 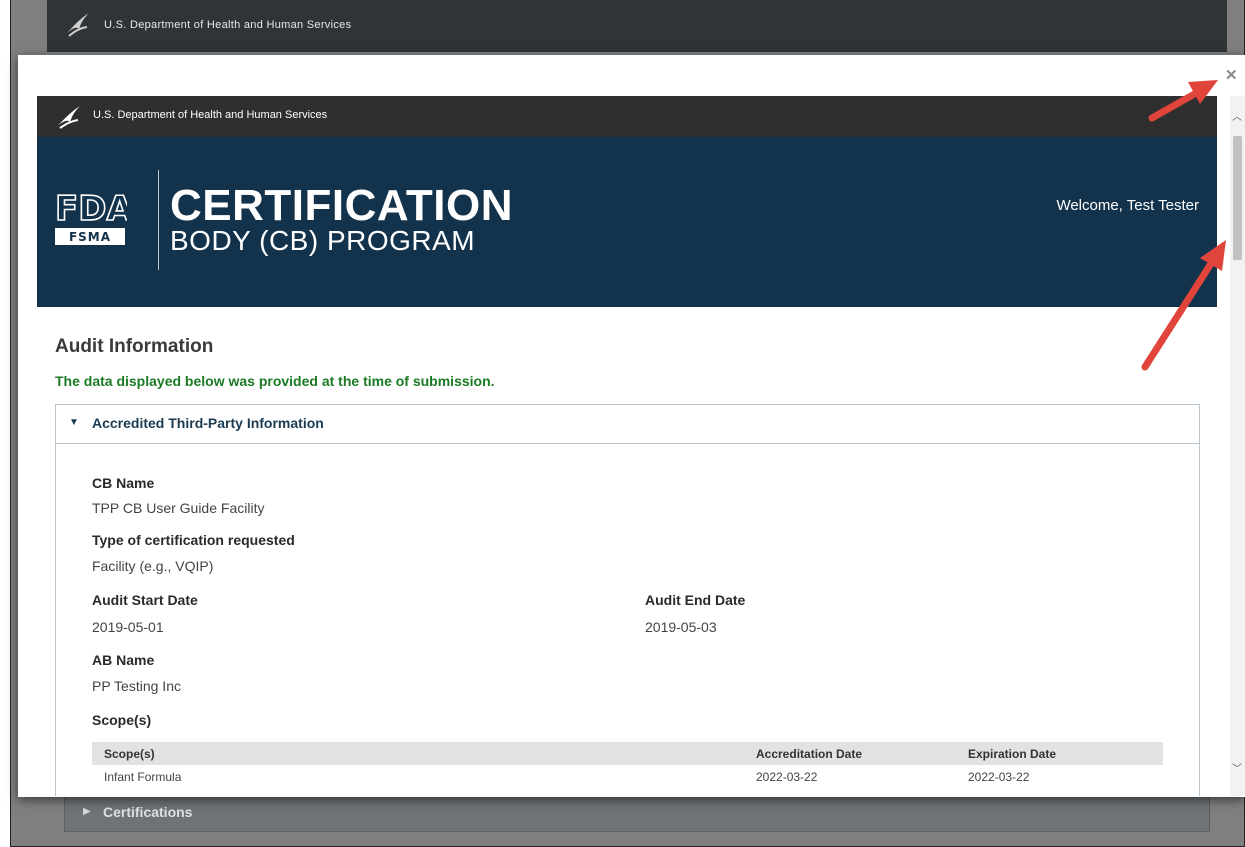 What do you see at coordinates (153, 566) in the screenshot?
I see `cert-type-value: Facility (e.g., VQIP)` at bounding box center [153, 566].